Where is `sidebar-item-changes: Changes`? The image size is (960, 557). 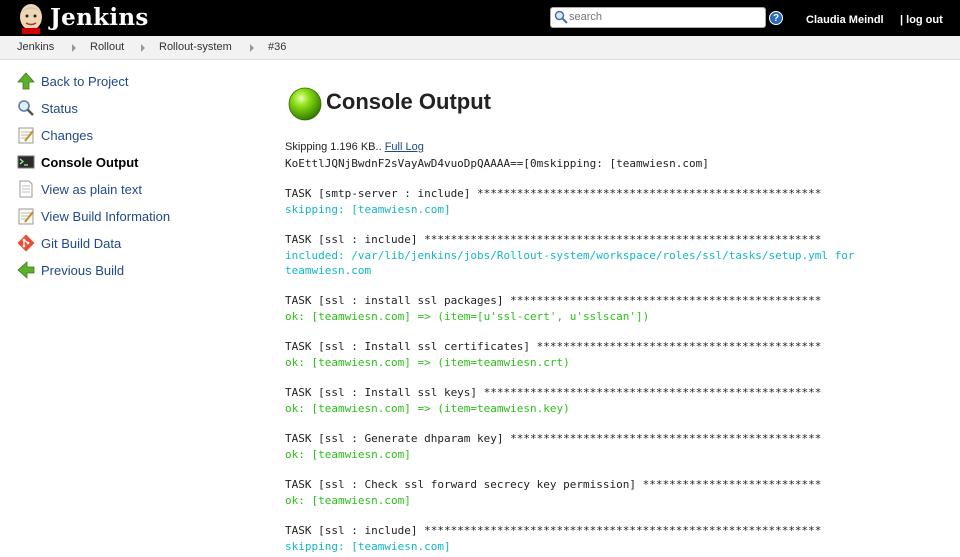 sidebar-item-changes: Changes is located at coordinates (137, 136).